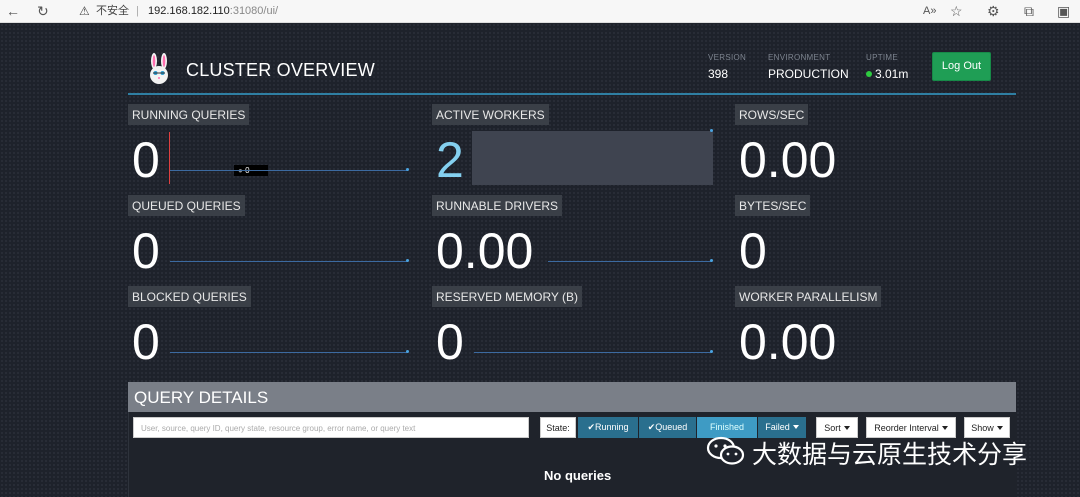 This screenshot has height=497, width=1080. Describe the element at coordinates (112, 11) in the screenshot. I see `security-label: 不安全` at that location.